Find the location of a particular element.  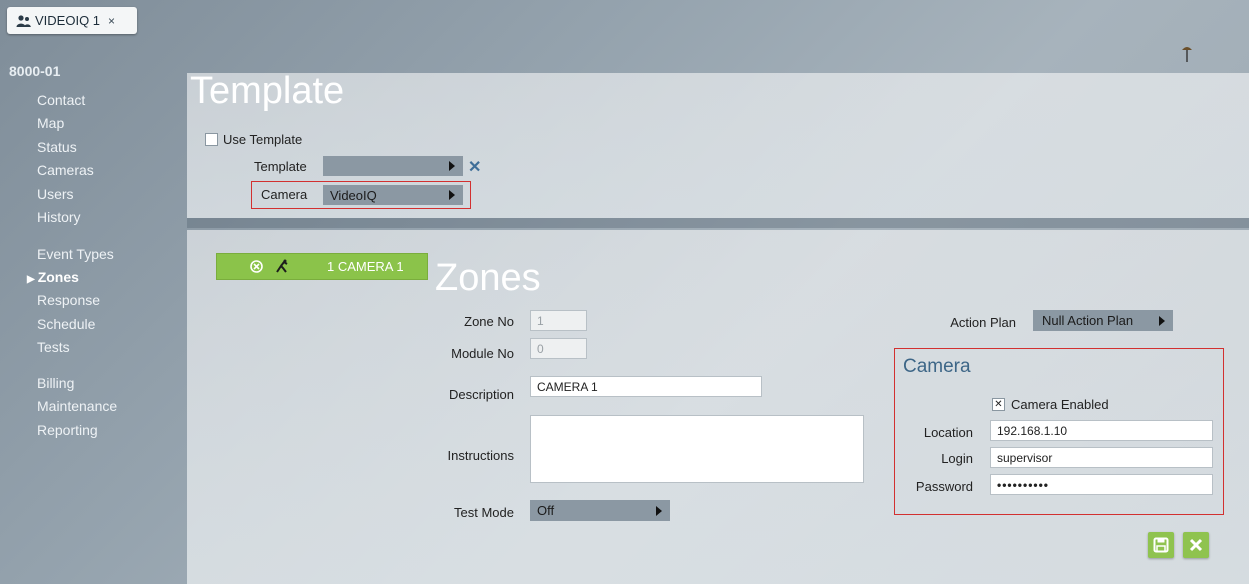

camera-select-value: VideoIQ is located at coordinates (353, 195).